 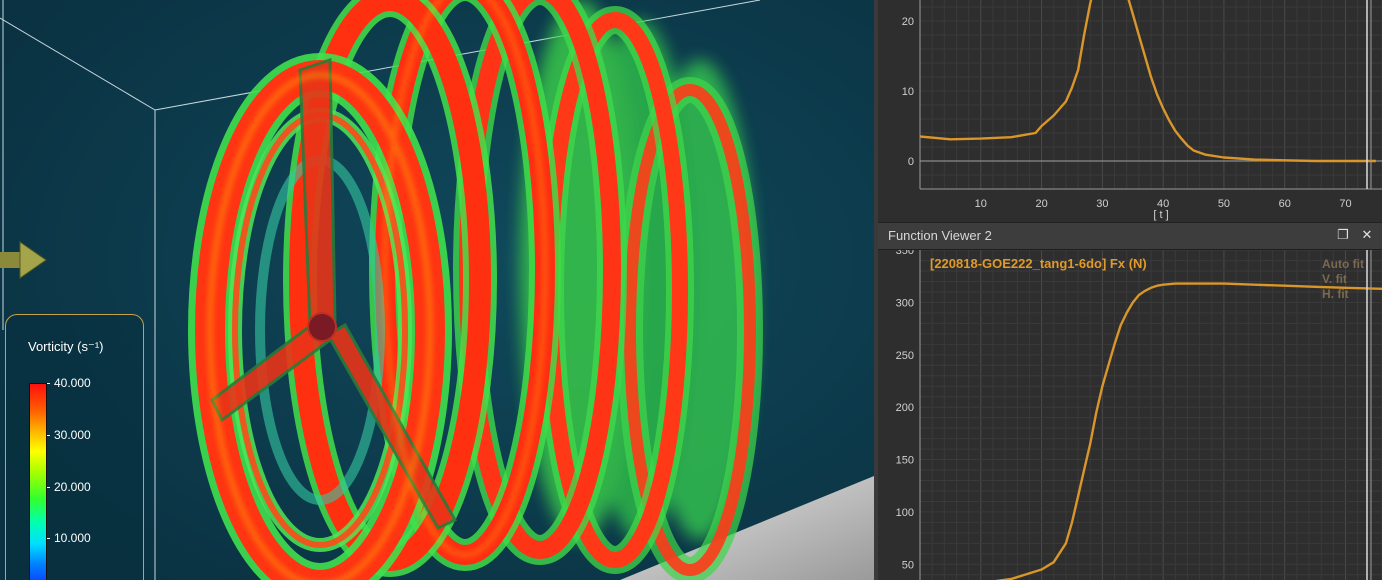 What do you see at coordinates (1285, 204) in the screenshot?
I see `x-tick-label: 60` at bounding box center [1285, 204].